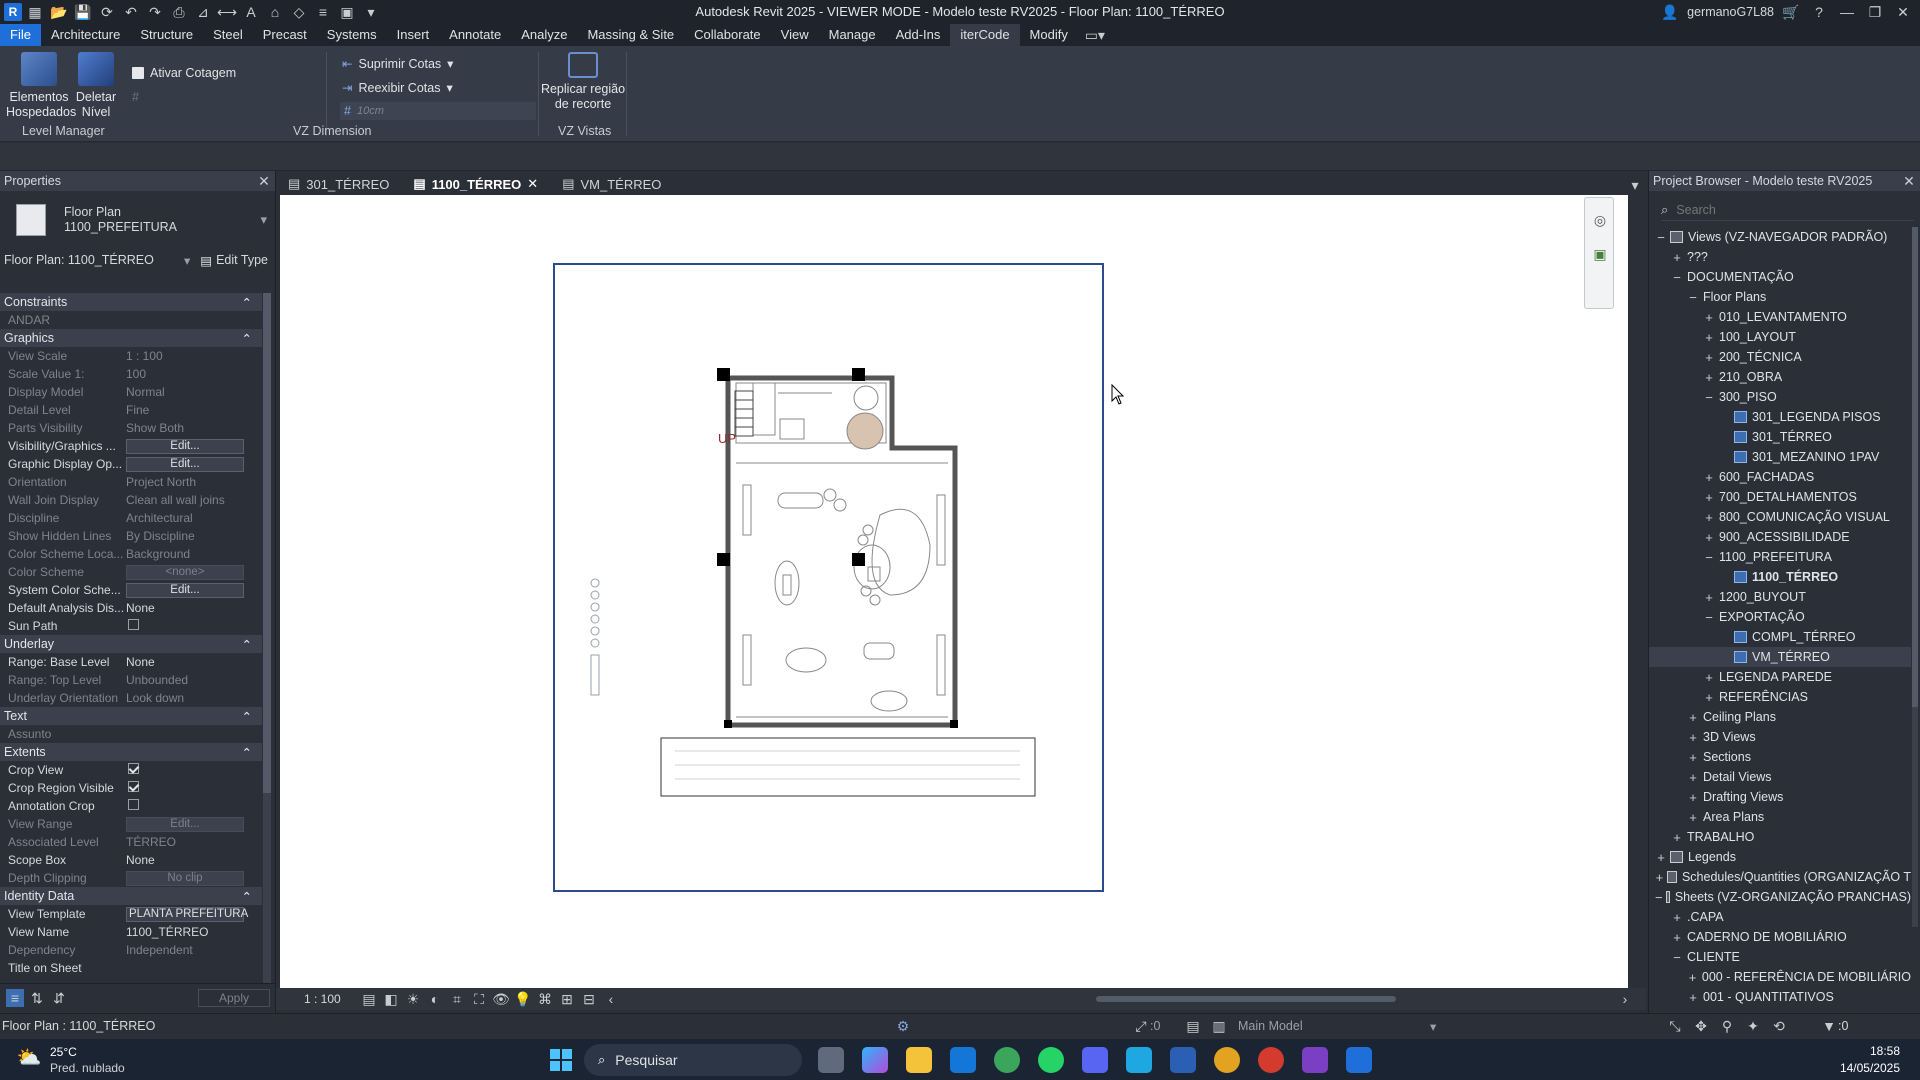  I want to click on browser-item: + Schedules/Quantities (ORGANIZAÇÃO T, so click(1780, 877).